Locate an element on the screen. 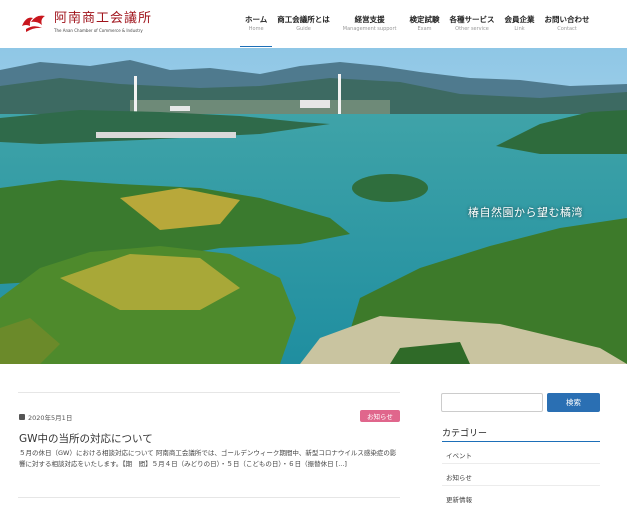  category-item-news: お知らせ is located at coordinates (459, 477).